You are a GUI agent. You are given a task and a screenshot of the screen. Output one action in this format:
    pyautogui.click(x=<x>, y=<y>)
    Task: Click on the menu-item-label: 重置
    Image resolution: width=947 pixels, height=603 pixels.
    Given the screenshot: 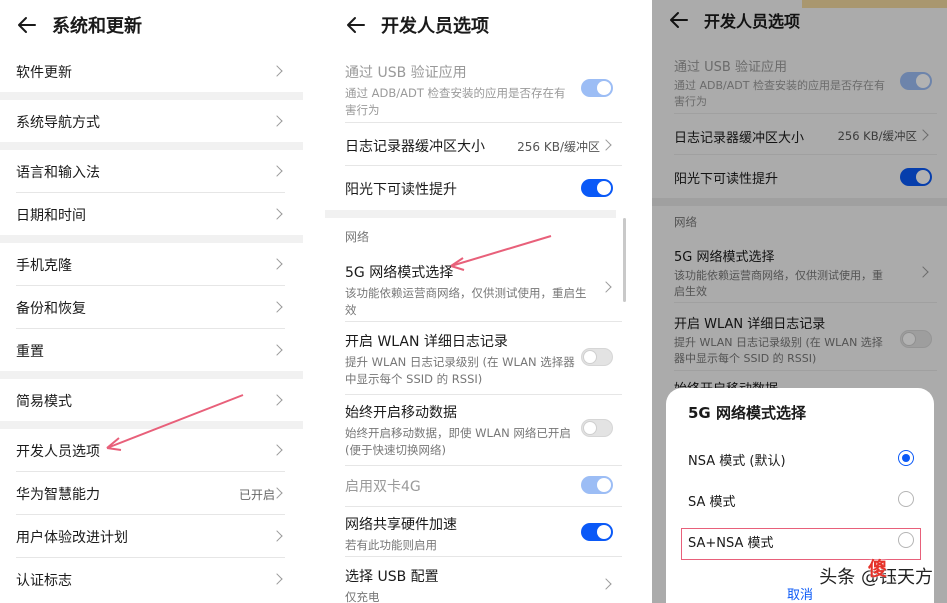 What is the action you would take?
    pyautogui.click(x=30, y=352)
    